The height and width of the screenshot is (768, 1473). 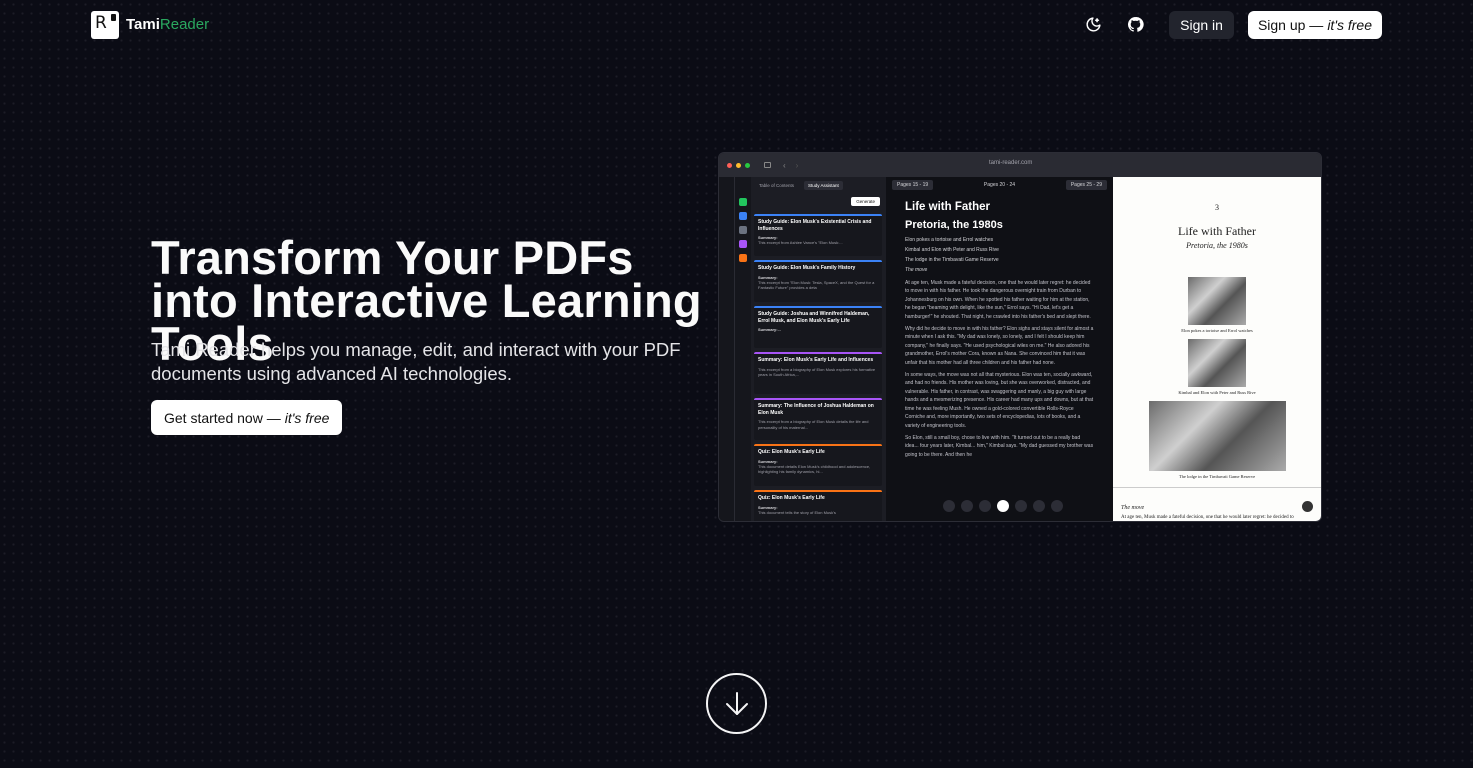 What do you see at coordinates (101, 22) in the screenshot?
I see `logo-letter: R` at bounding box center [101, 22].